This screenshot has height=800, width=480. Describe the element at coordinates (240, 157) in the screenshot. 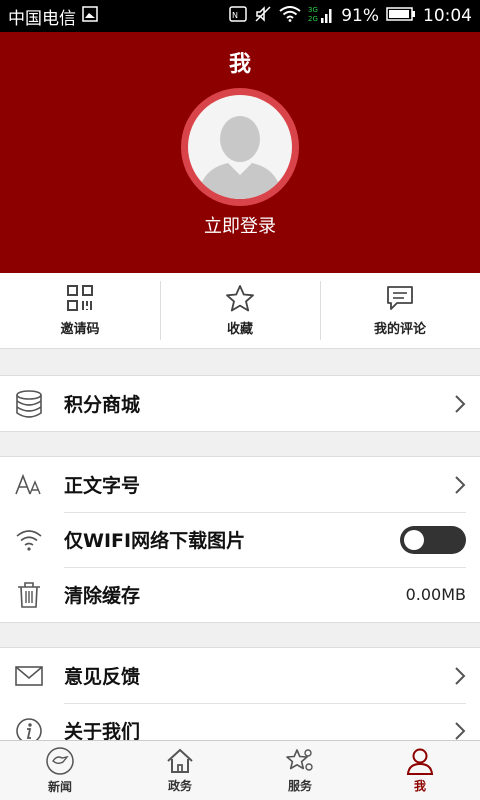

I see `default-avatar-icon` at that location.